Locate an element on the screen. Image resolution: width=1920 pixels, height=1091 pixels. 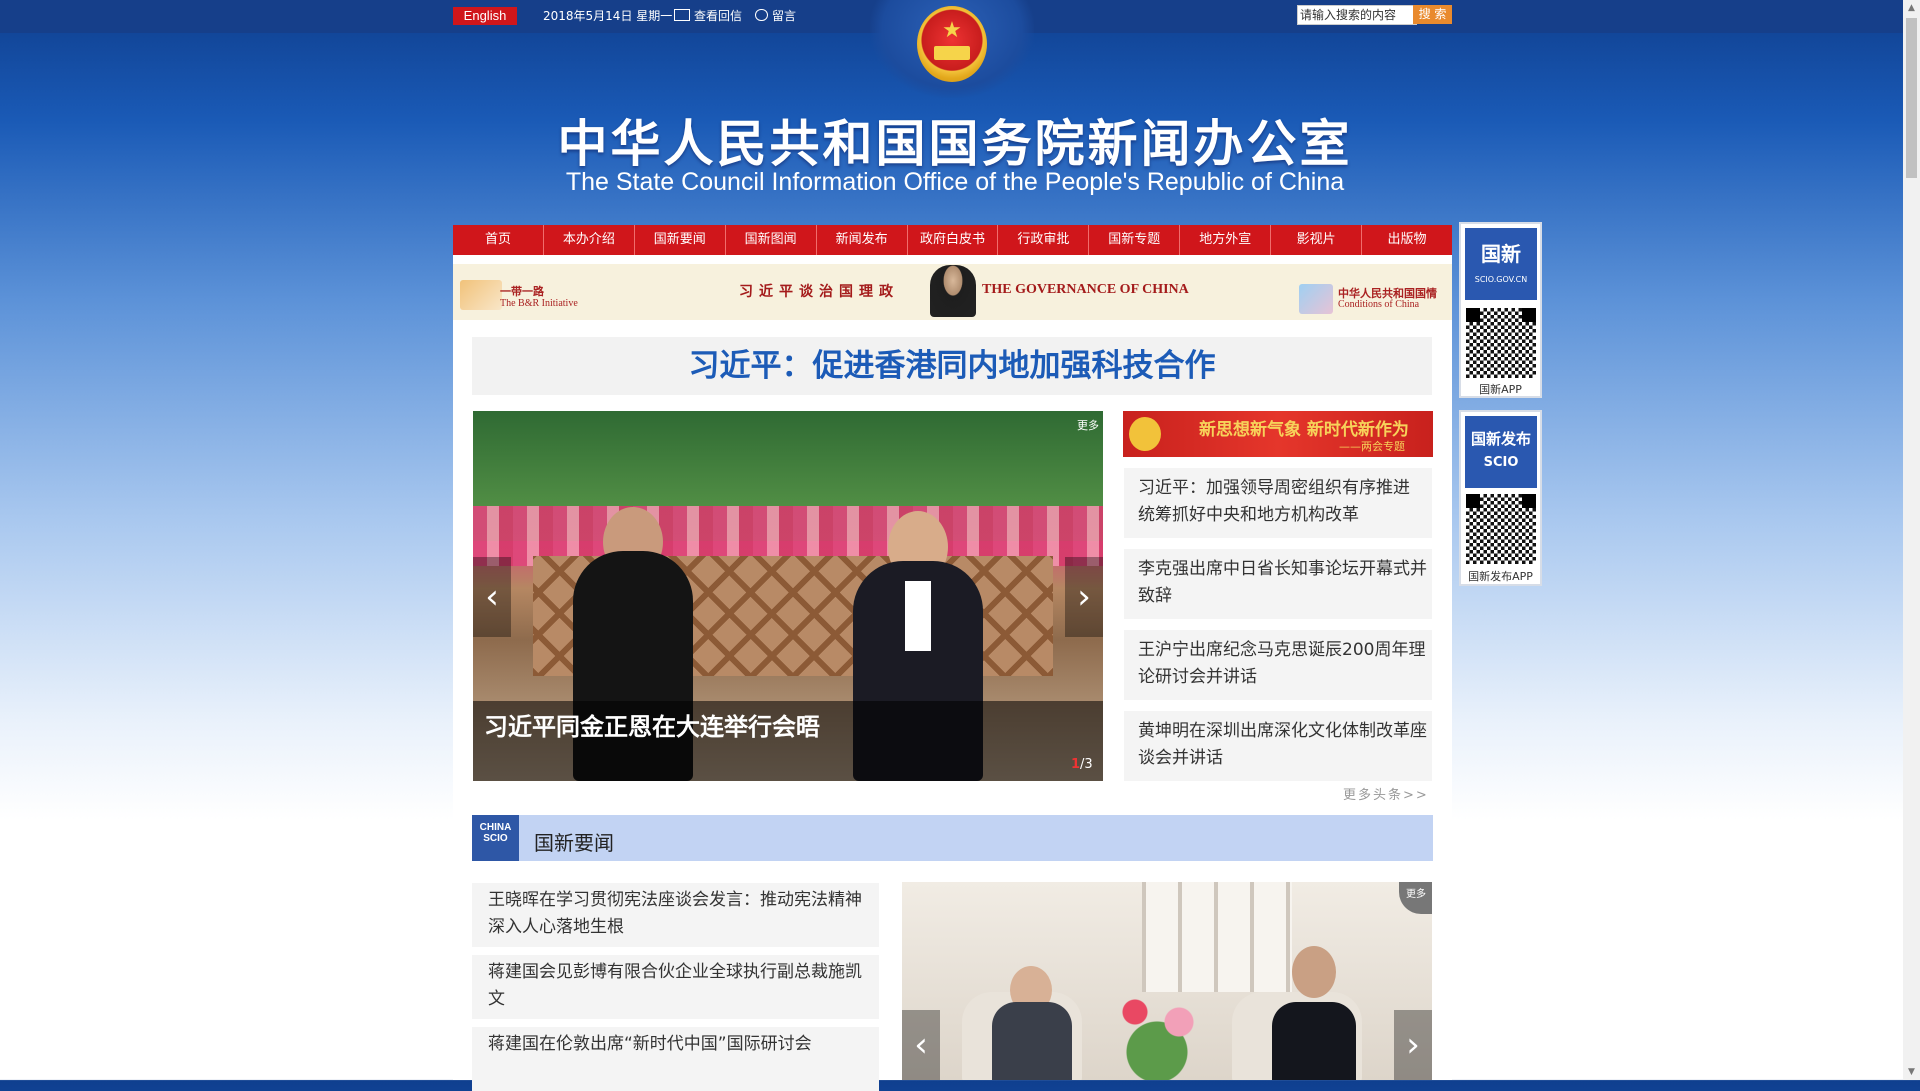
release-app-logo-text: 国新发布 is located at coordinates (1500, 439).